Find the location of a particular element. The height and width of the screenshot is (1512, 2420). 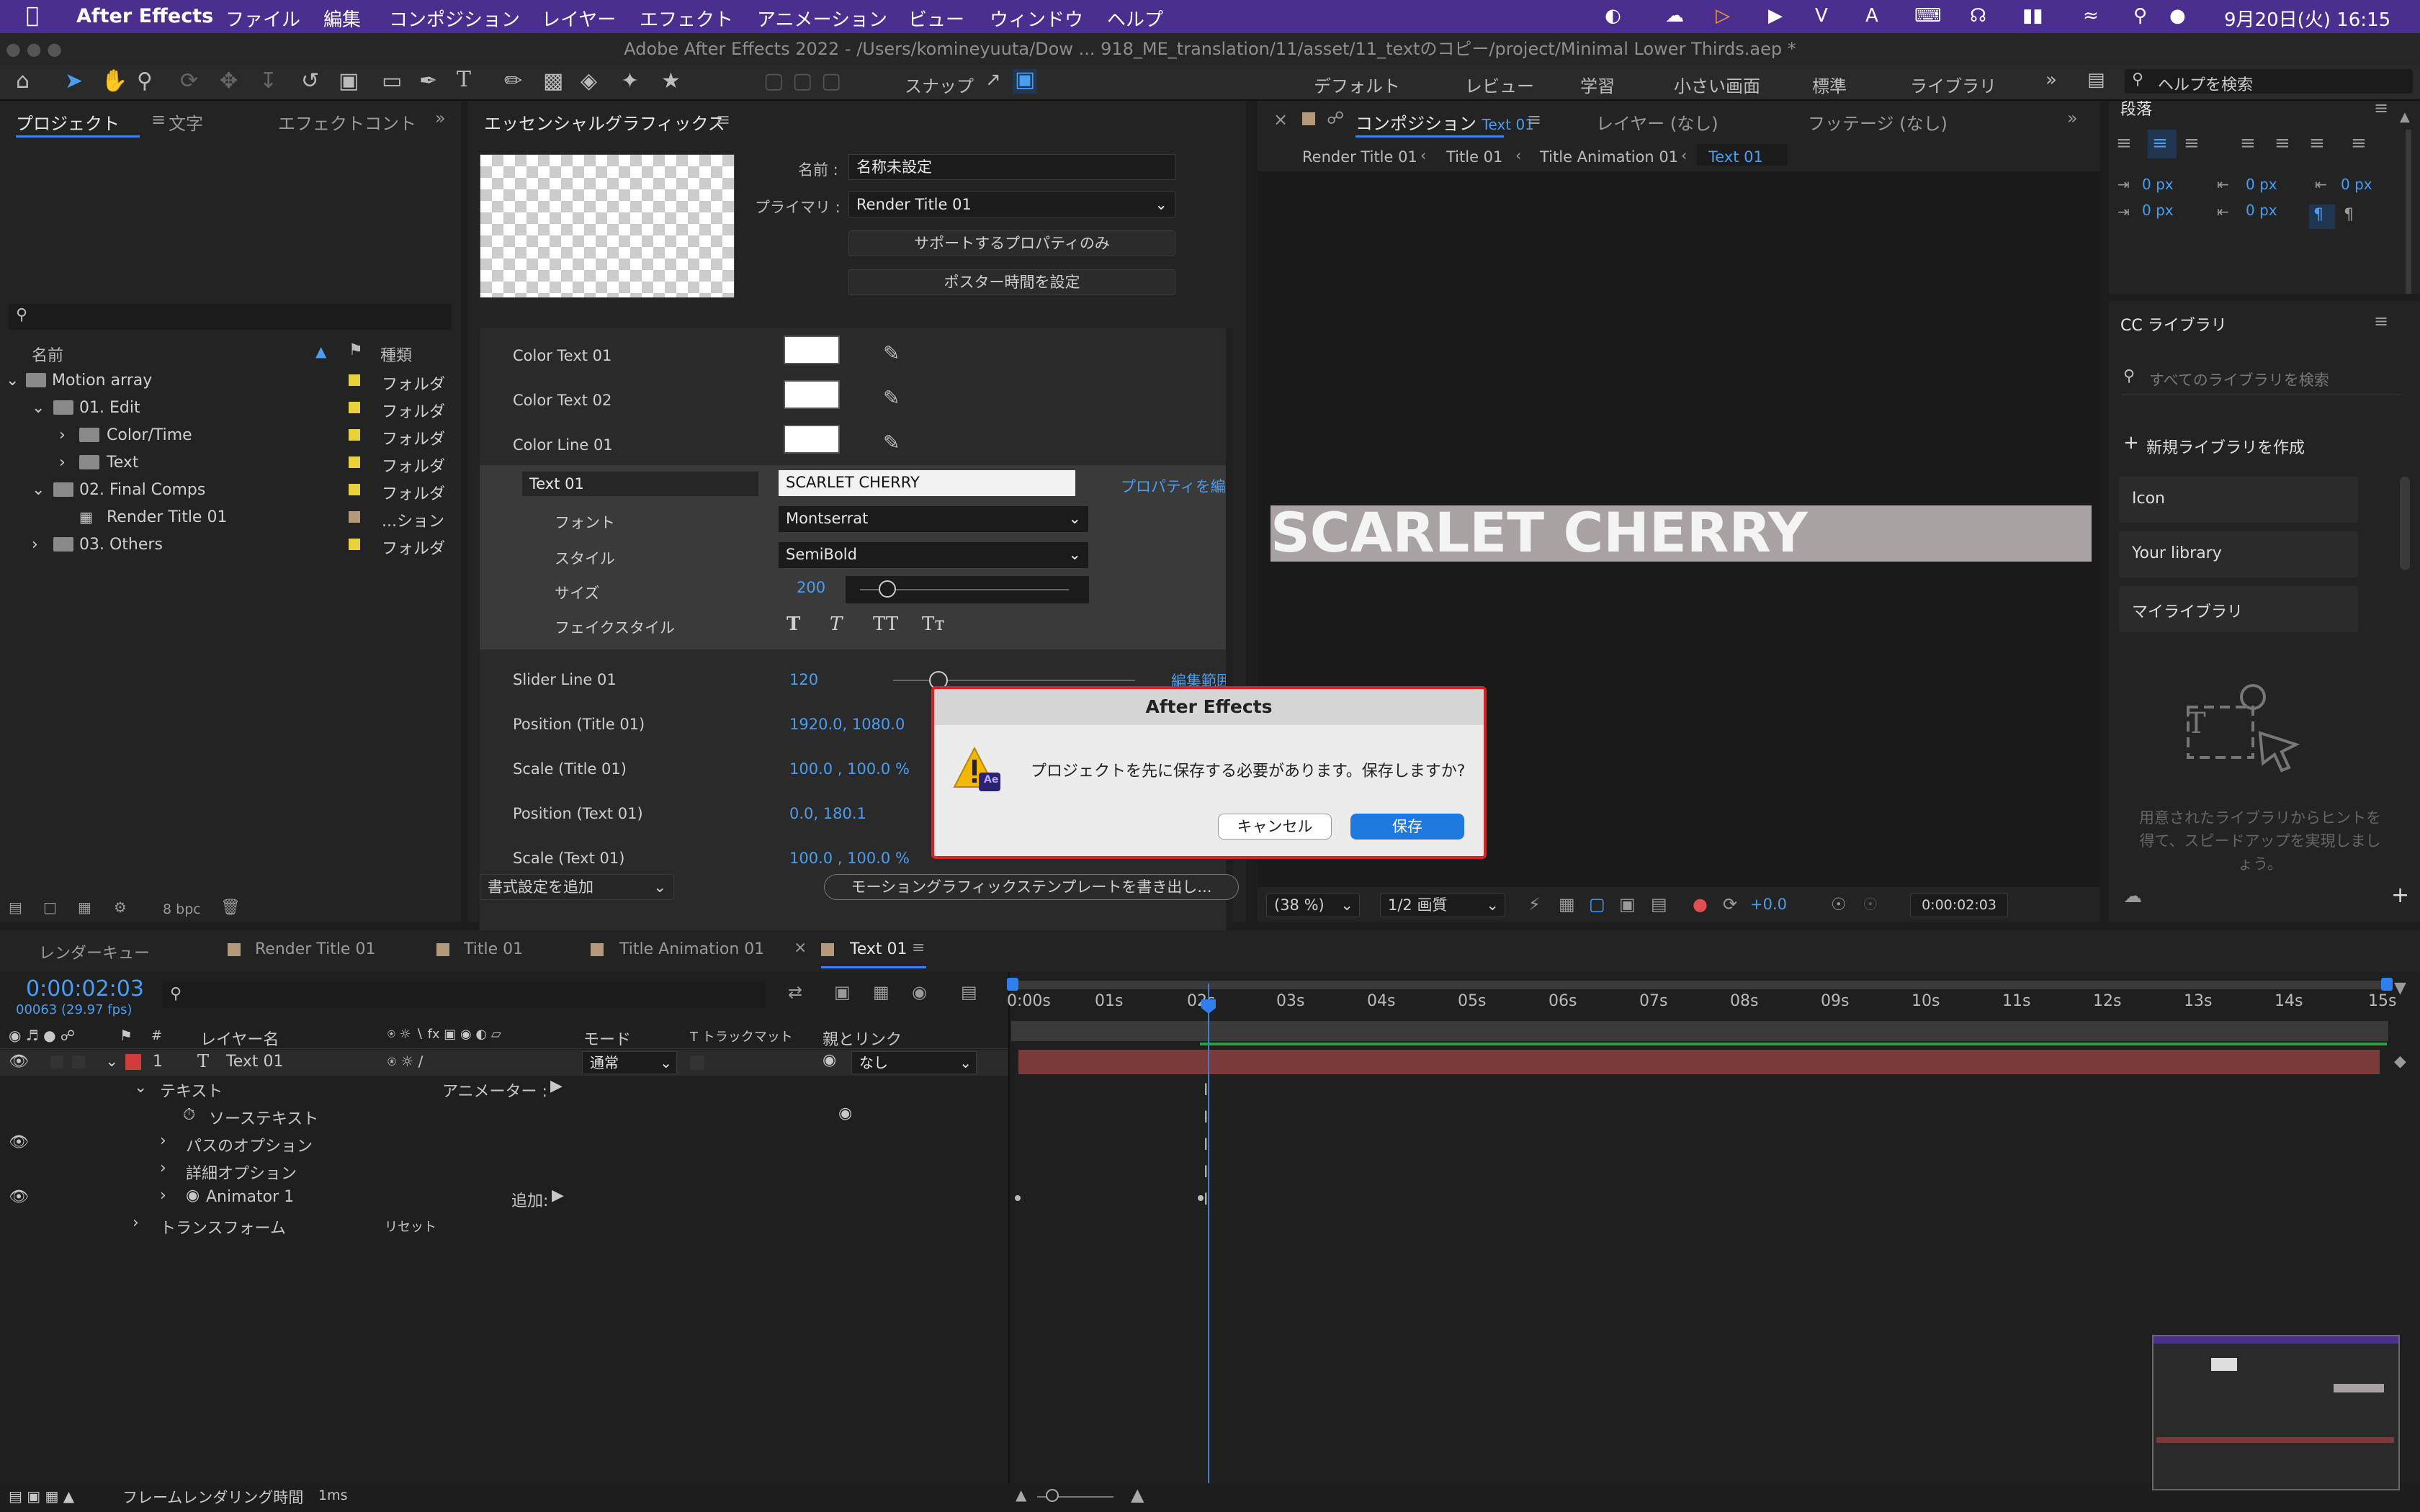

draft-3d-icon: ▣ is located at coordinates (842, 992).